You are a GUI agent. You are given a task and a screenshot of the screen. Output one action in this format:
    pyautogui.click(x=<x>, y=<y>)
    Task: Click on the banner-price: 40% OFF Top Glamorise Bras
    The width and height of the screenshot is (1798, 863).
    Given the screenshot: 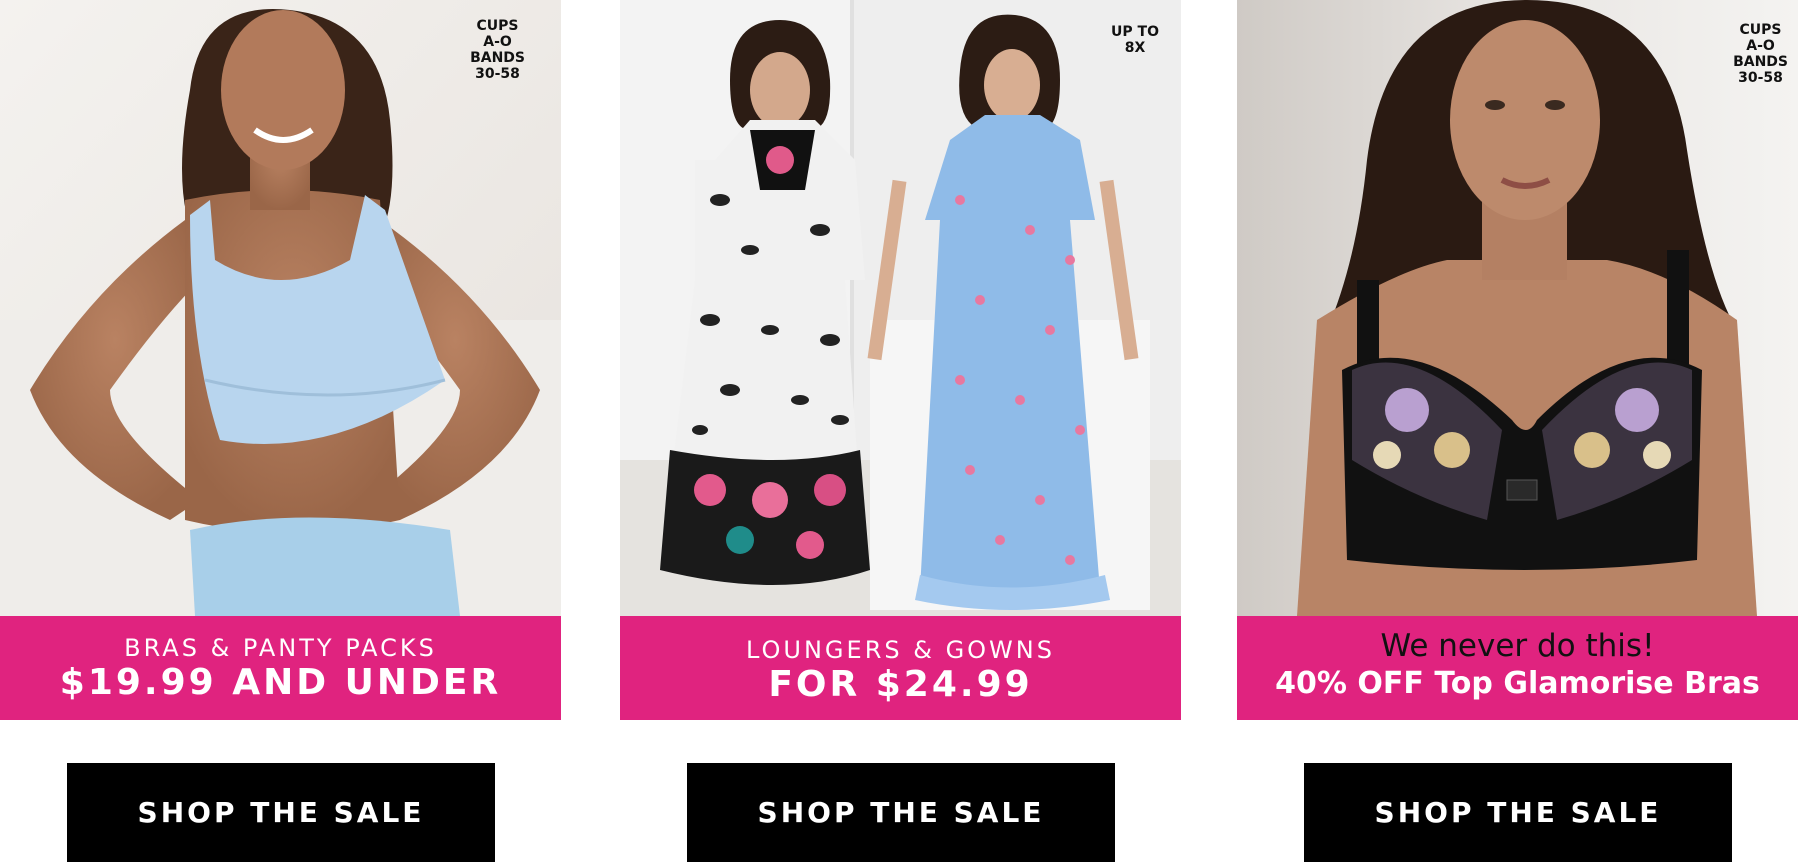 What is the action you would take?
    pyautogui.click(x=1517, y=683)
    